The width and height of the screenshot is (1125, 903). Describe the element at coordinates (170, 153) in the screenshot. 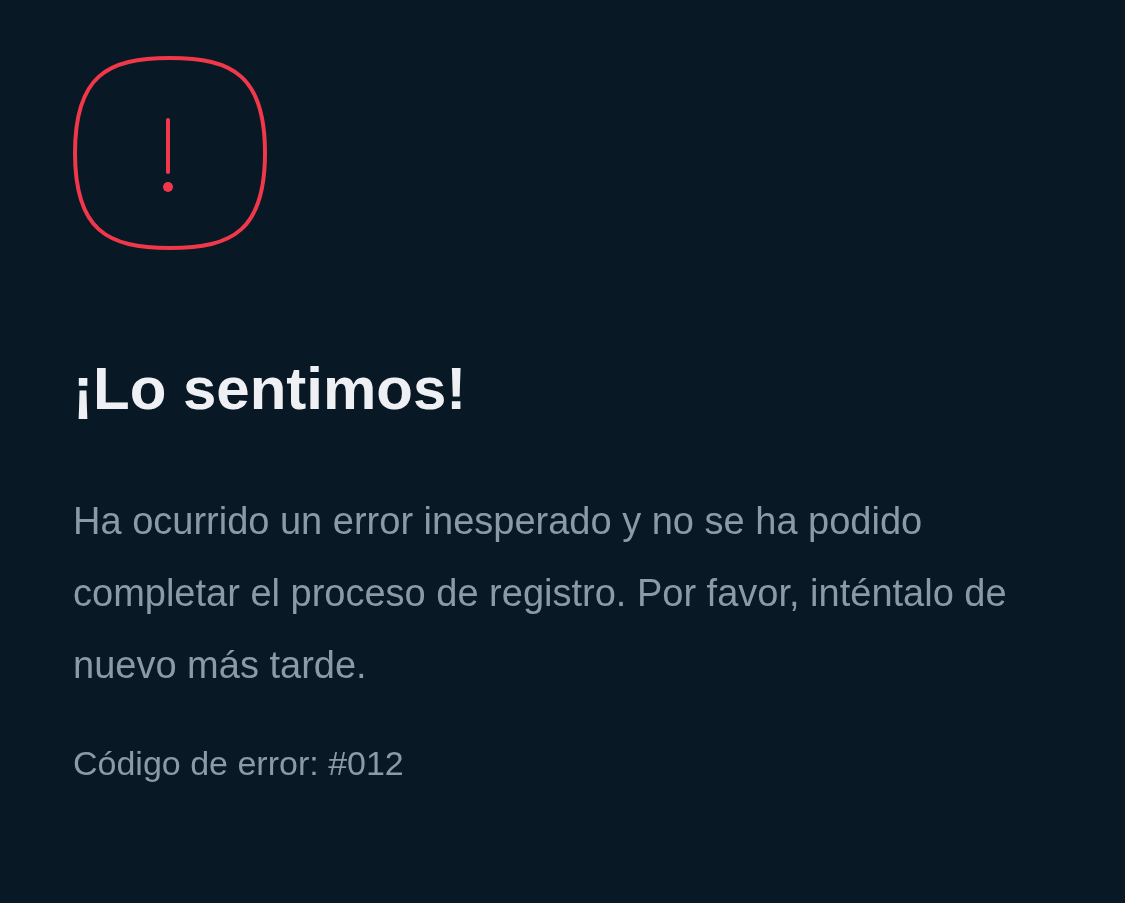

I see `warning-icon` at that location.